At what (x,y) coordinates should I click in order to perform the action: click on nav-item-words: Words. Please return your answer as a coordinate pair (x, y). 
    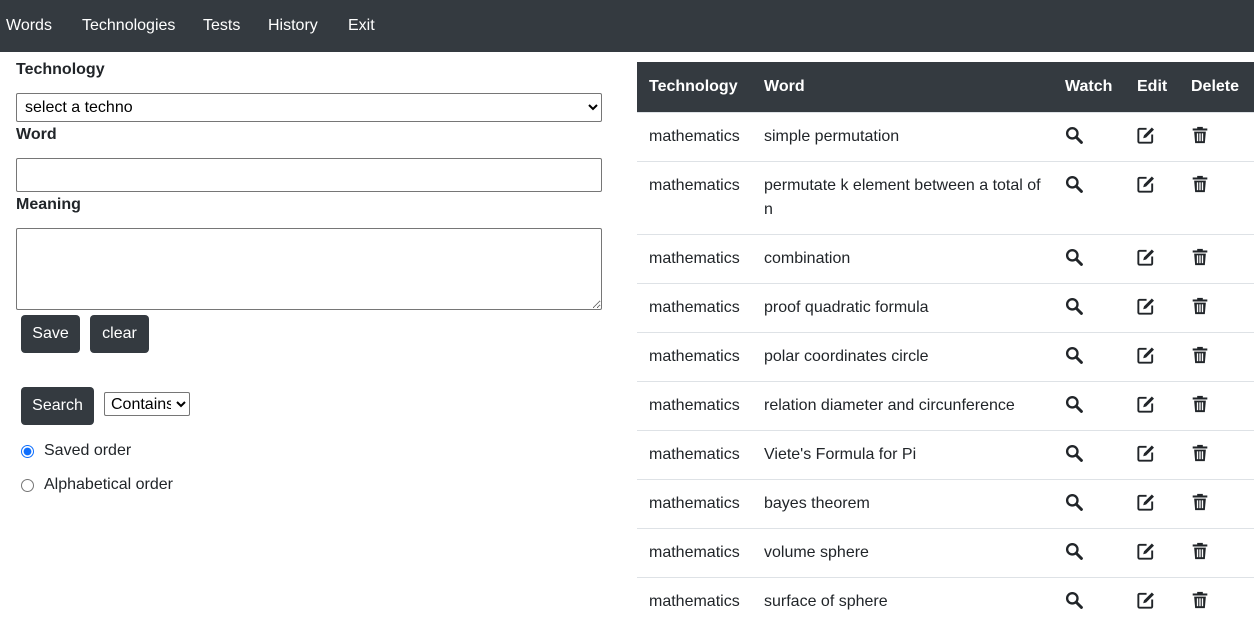
    Looking at the image, I should click on (29, 26).